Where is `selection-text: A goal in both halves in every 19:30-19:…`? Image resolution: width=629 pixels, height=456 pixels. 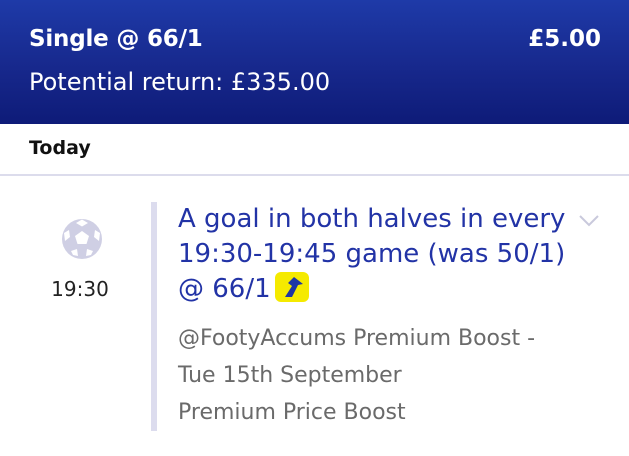
selection-text: A goal in both halves in every 19:30-19:… is located at coordinates (372, 254).